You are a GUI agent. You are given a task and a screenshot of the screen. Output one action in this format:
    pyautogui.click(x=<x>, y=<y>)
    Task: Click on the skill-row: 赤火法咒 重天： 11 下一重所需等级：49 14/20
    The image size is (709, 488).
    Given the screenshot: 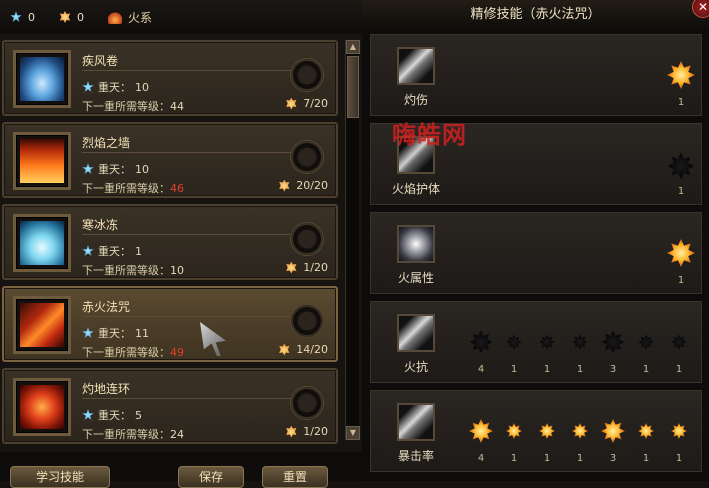 What is the action you would take?
    pyautogui.click(x=170, y=324)
    